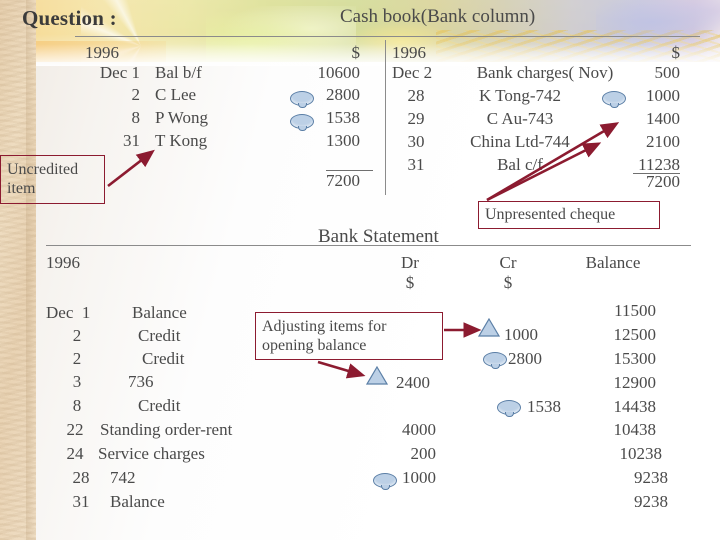 This screenshot has height=540, width=720. Describe the element at coordinates (520, 95) in the screenshot. I see `cashbook-right-detail: K Tong-742` at that location.